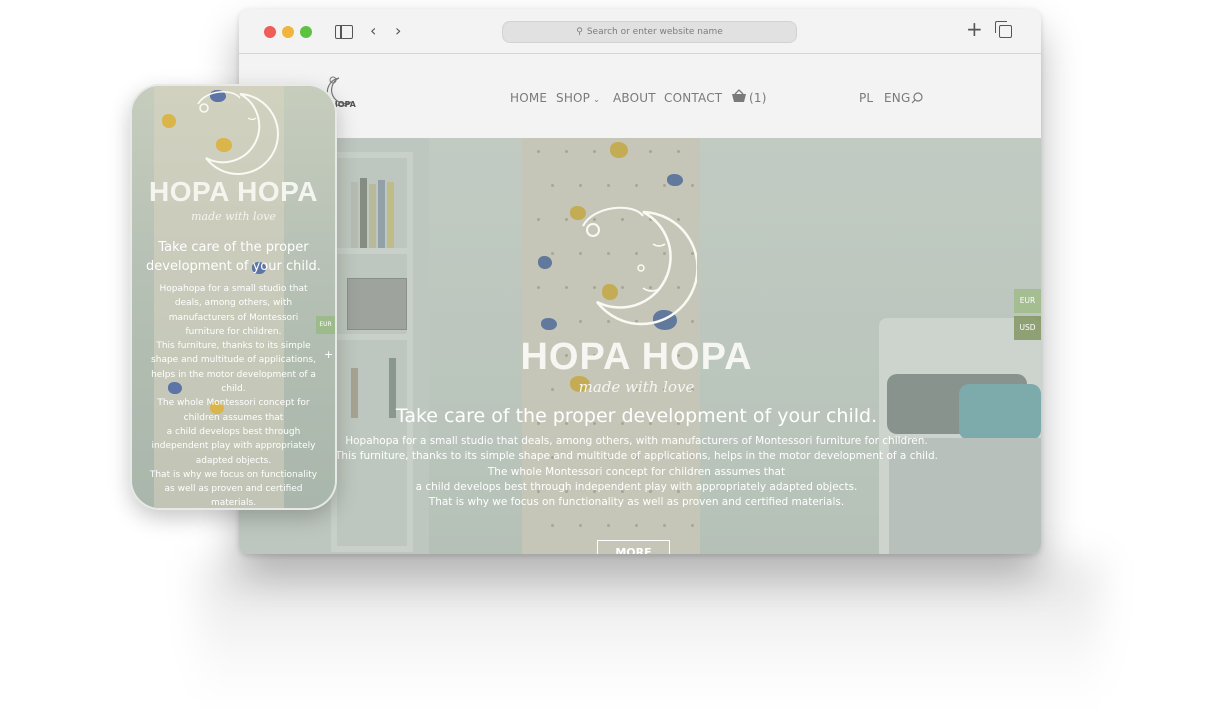 This screenshot has width=1205, height=708. What do you see at coordinates (633, 547) in the screenshot?
I see `more-button: MORE` at bounding box center [633, 547].